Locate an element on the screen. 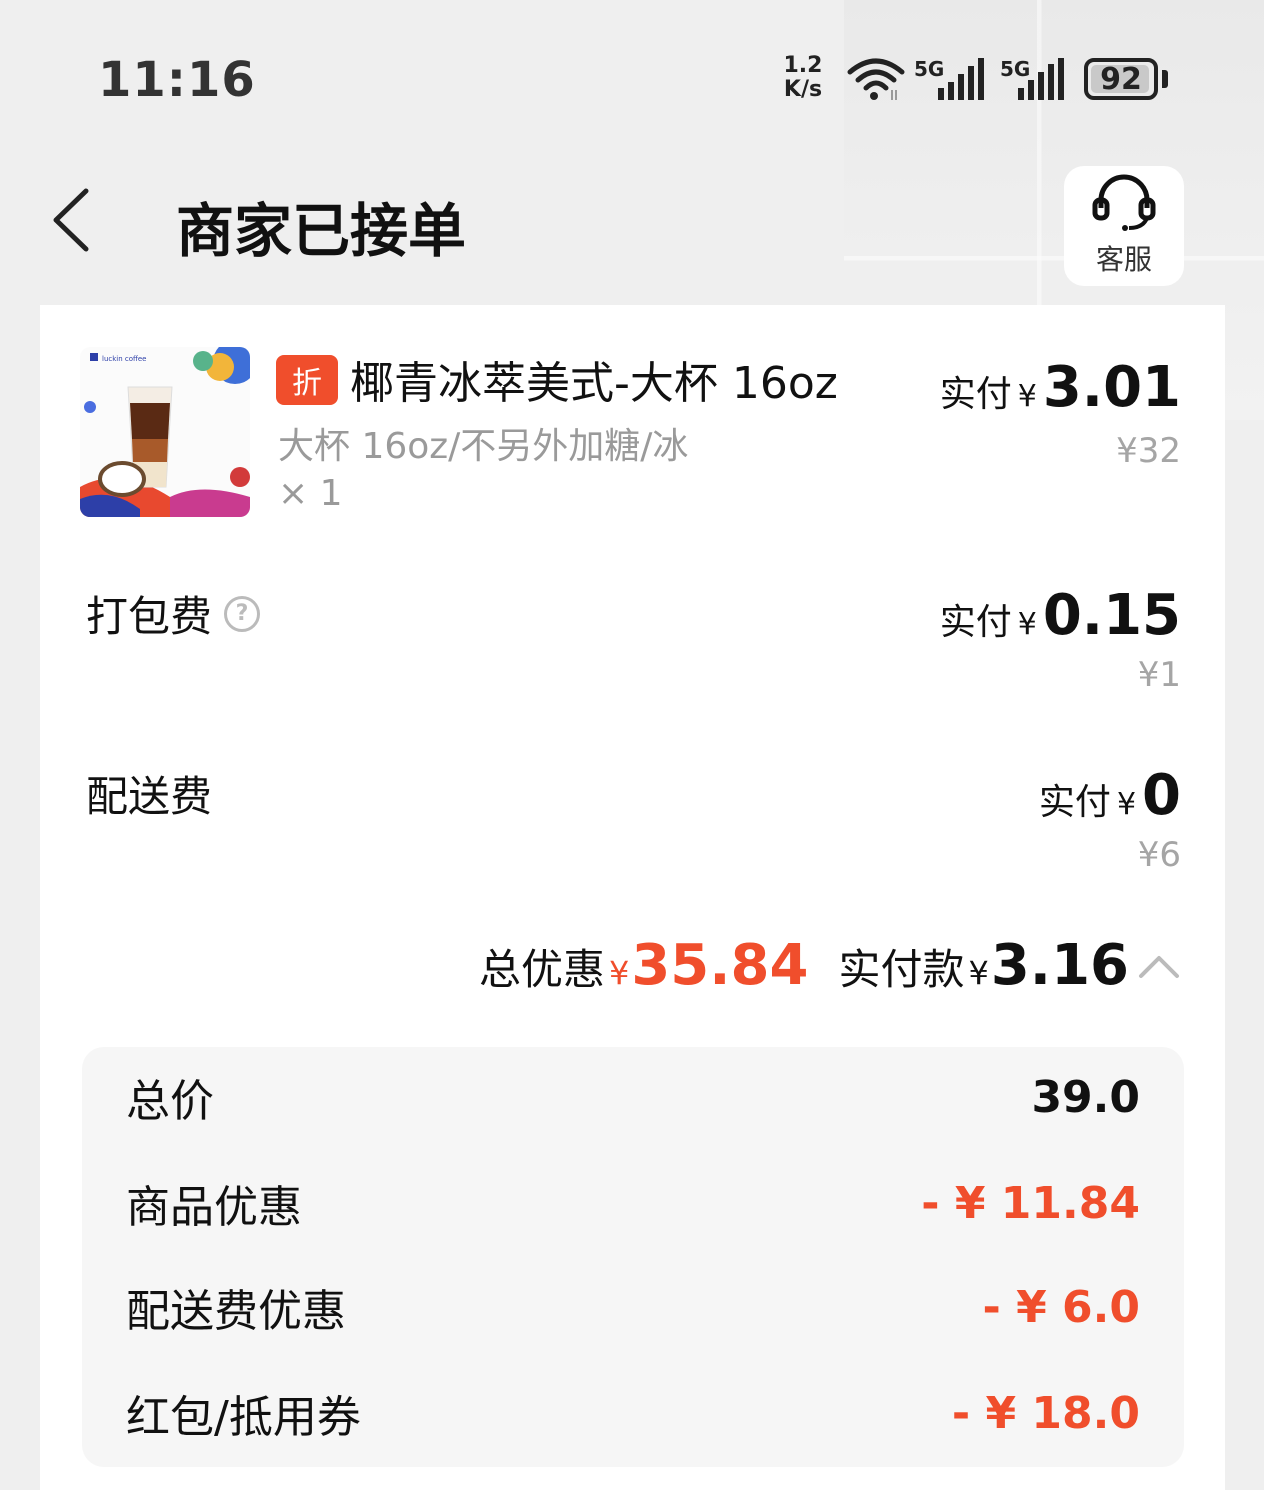 The image size is (1264, 1490). total-discount-yen: ¥ is located at coordinates (619, 973).